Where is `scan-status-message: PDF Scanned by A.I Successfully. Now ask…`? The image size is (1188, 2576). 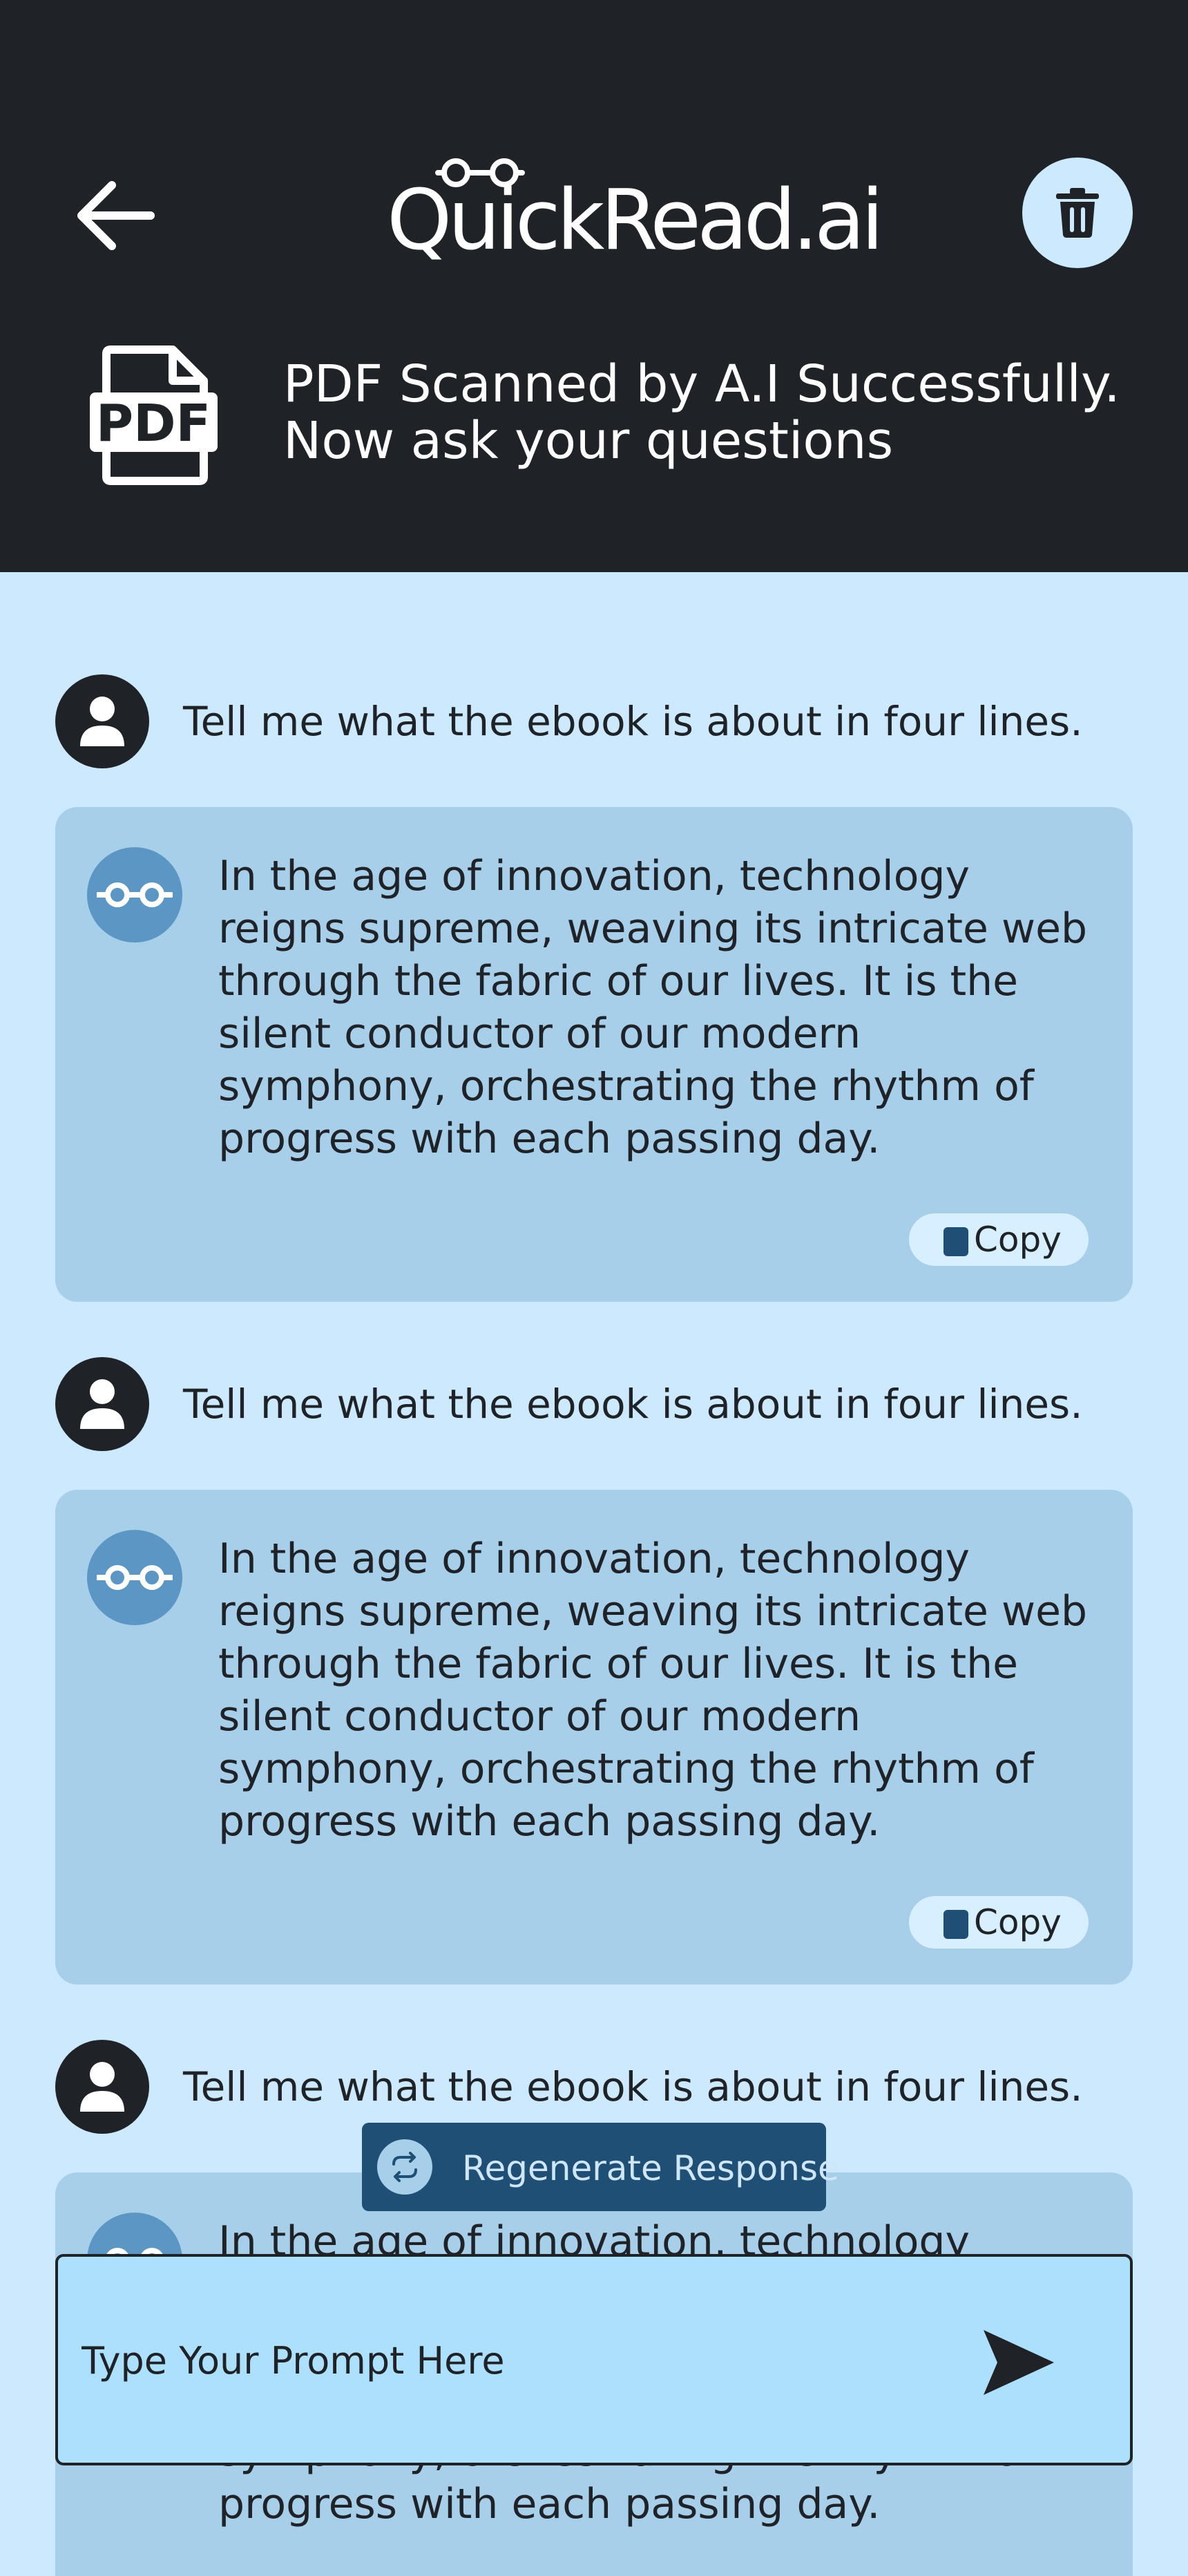 scan-status-message: PDF Scanned by A.I Successfully. Now ask… is located at coordinates (715, 412).